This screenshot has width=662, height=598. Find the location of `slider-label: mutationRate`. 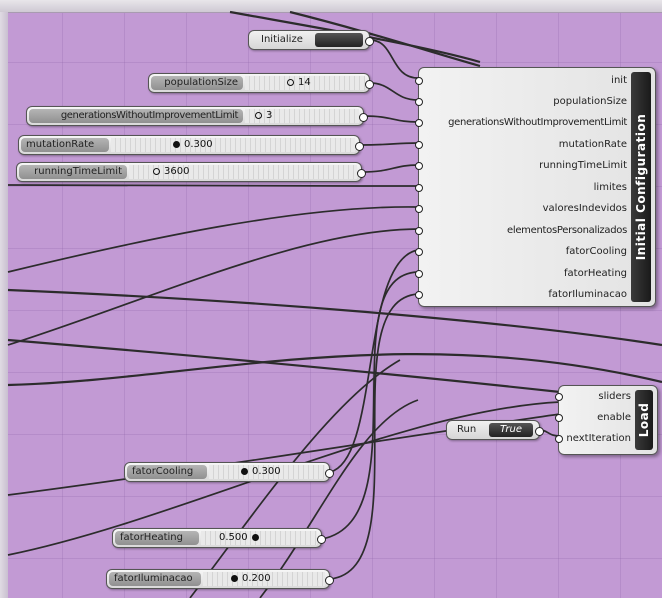

slider-label: mutationRate is located at coordinates (65, 145).